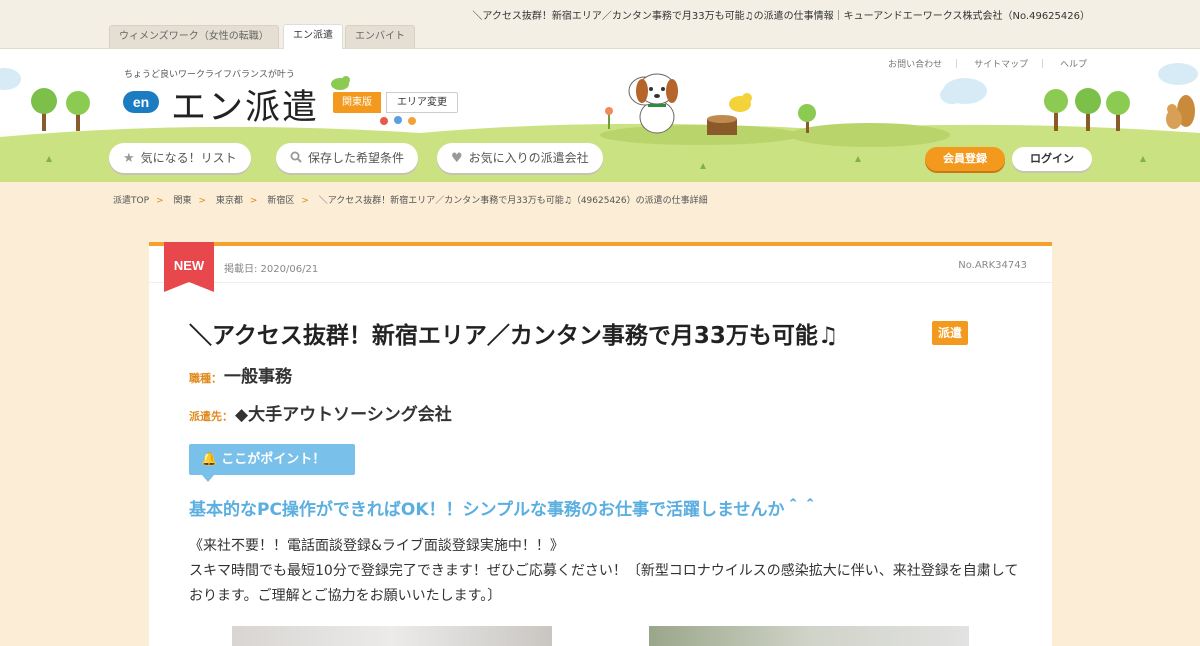 The height and width of the screenshot is (646, 1200). What do you see at coordinates (141, 102) in the screenshot?
I see `en-logo-icon: en` at bounding box center [141, 102].